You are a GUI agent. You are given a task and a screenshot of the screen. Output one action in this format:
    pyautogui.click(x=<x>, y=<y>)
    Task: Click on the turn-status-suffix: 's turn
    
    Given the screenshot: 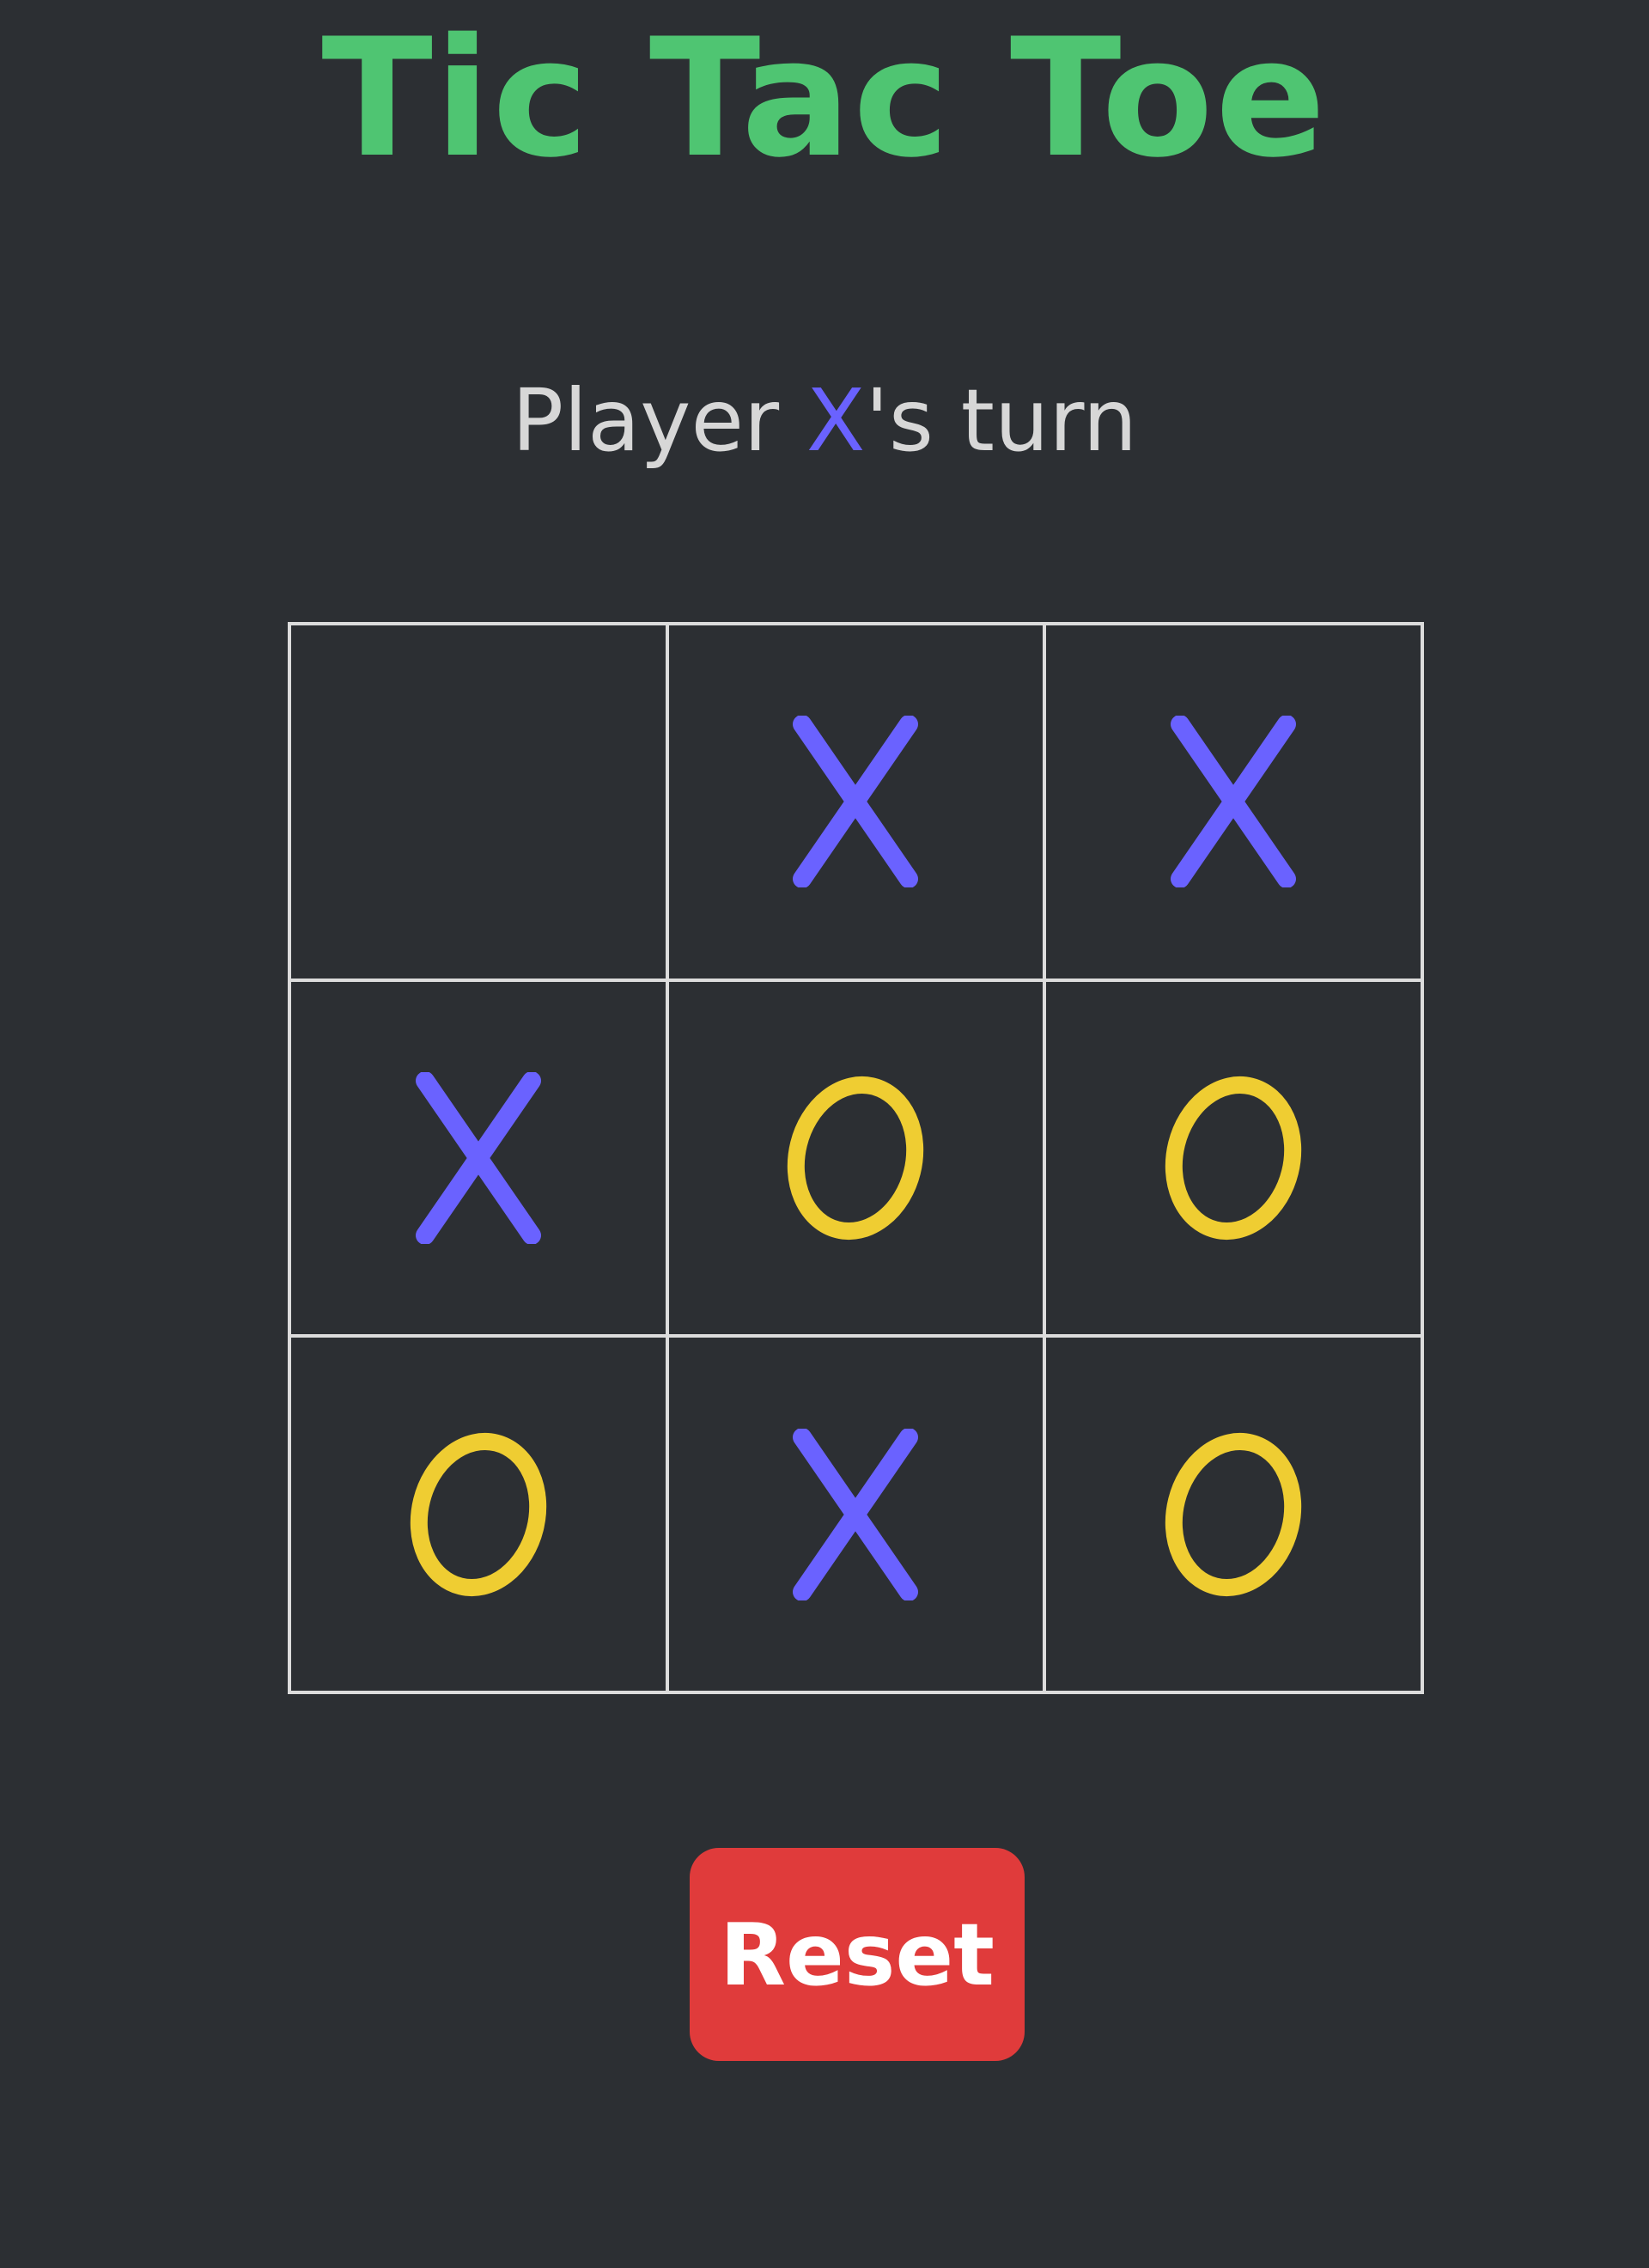 What is the action you would take?
    pyautogui.click(x=1002, y=420)
    